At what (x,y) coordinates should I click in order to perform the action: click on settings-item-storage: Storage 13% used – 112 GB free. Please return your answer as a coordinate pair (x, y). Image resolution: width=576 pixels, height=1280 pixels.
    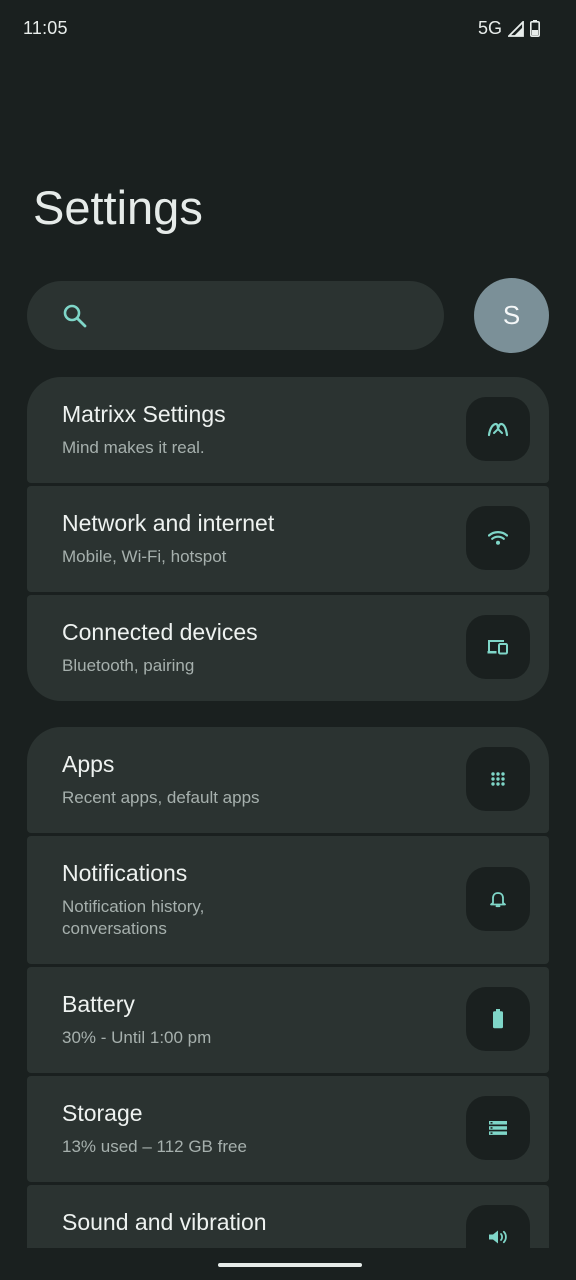
    Looking at the image, I should click on (288, 1129).